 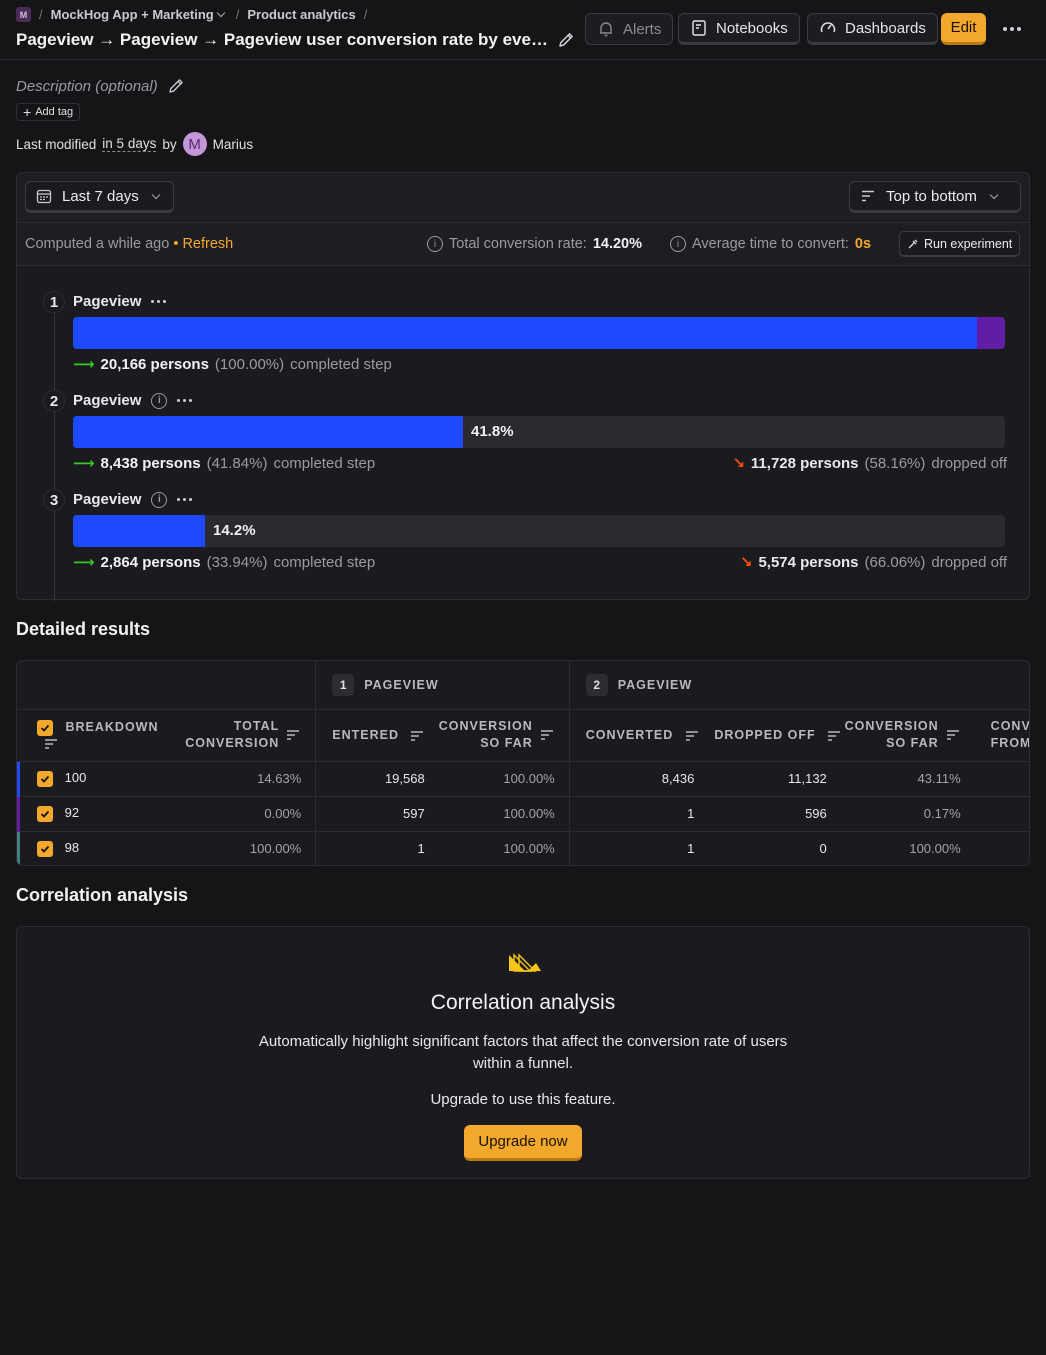 I want to click on notebooks-button: Notebooks, so click(x=739, y=29).